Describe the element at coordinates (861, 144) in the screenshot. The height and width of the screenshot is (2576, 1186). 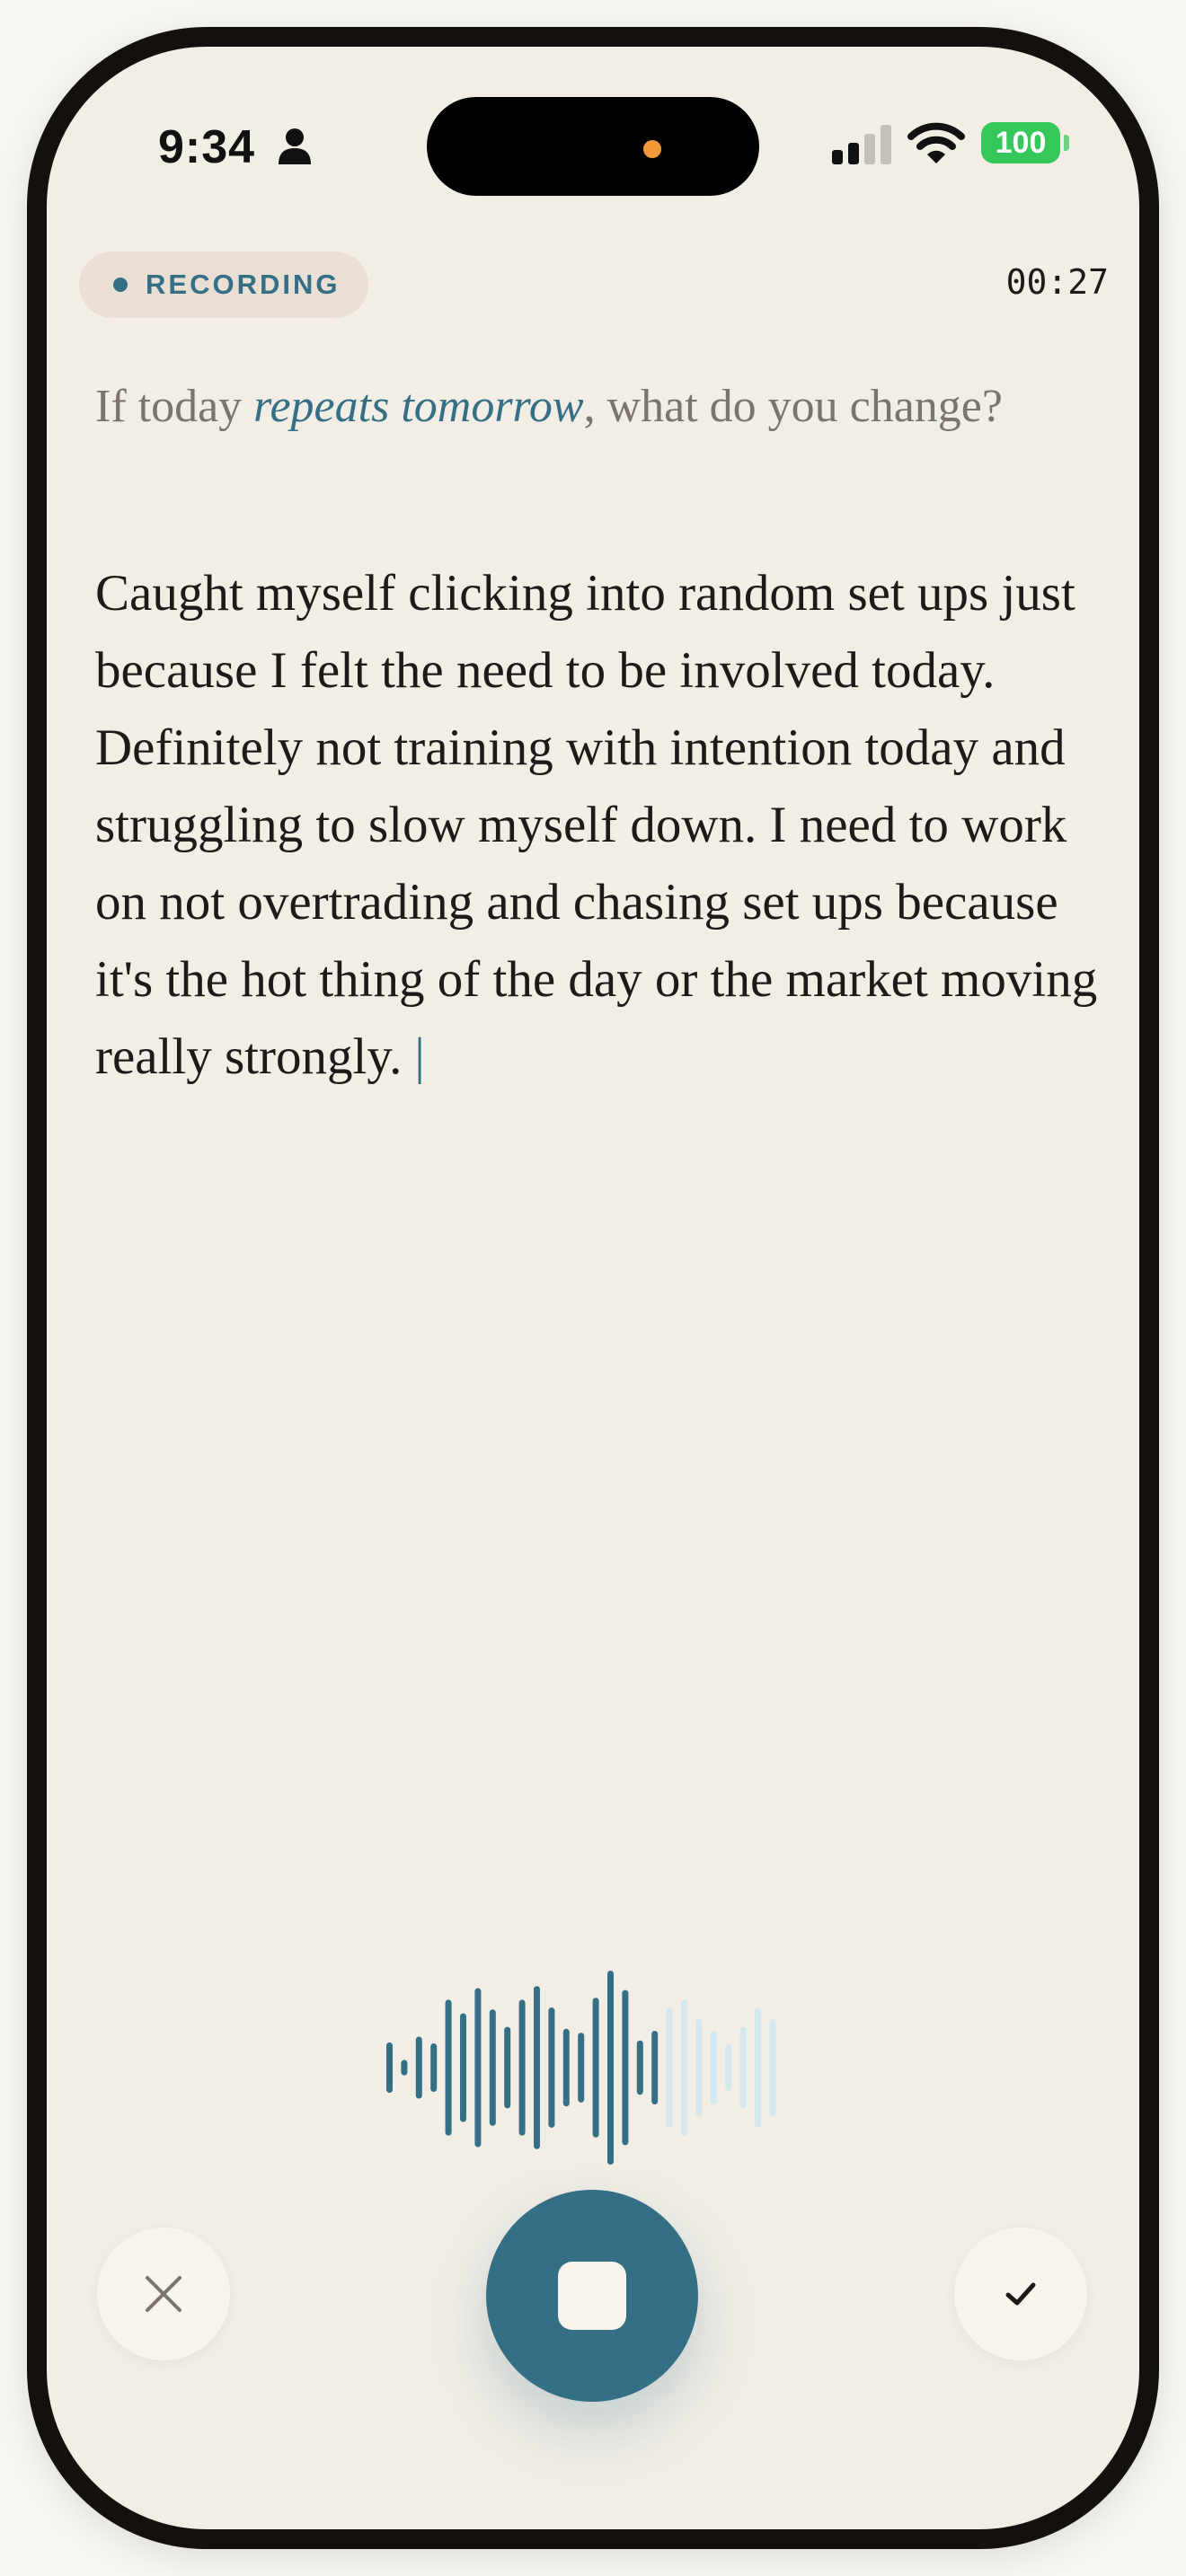
I see `cellular-signal-icon` at that location.